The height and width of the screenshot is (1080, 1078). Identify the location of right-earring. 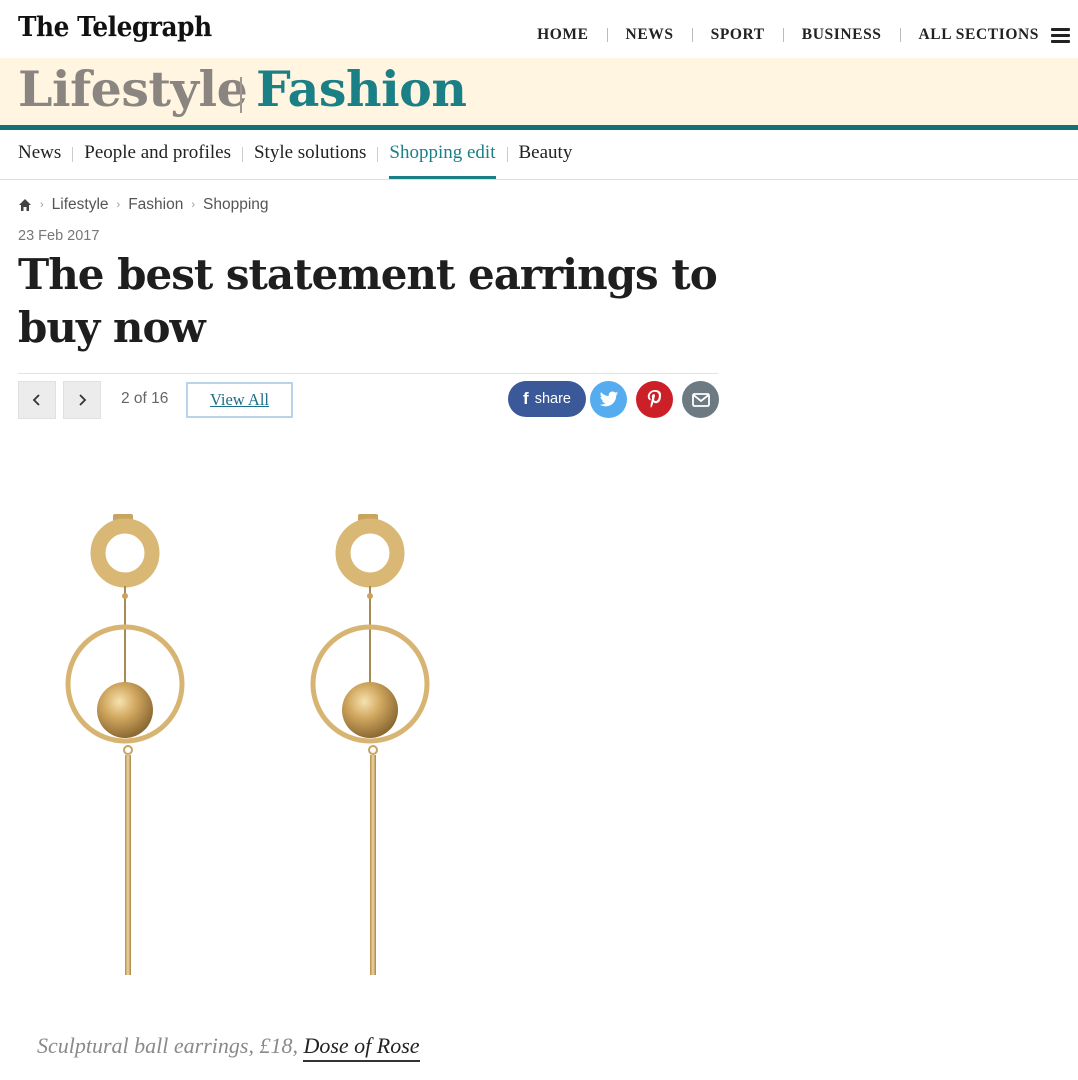
(370, 744).